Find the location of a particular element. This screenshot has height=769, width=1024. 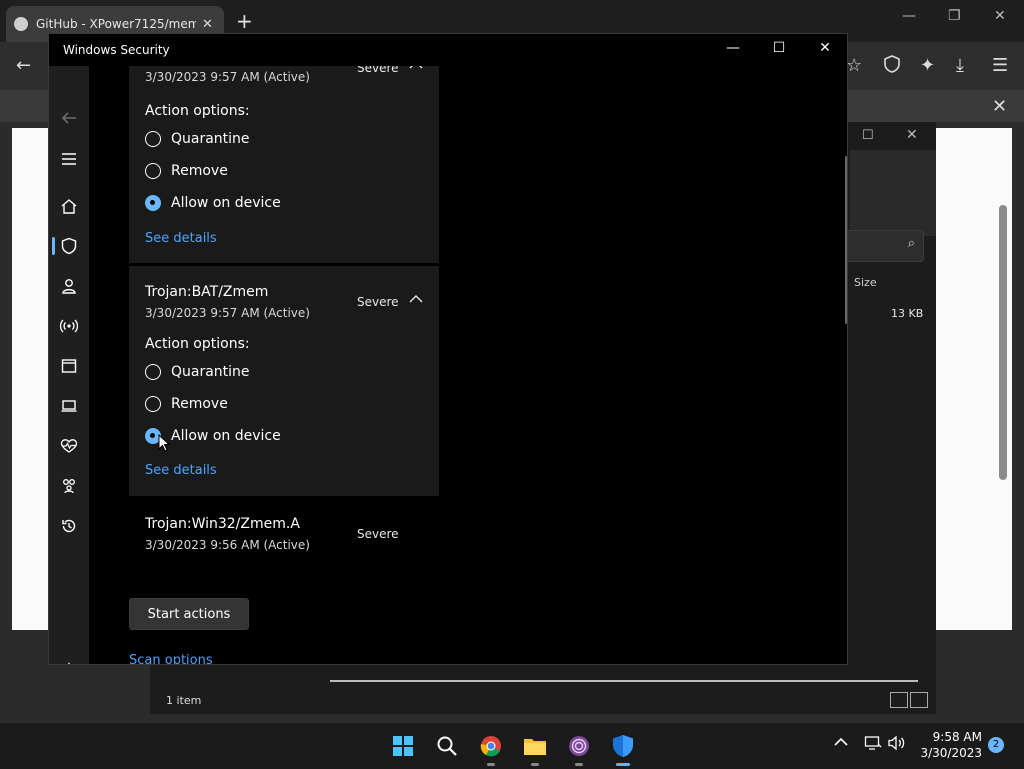

nav-account-protection is located at coordinates (69, 286).